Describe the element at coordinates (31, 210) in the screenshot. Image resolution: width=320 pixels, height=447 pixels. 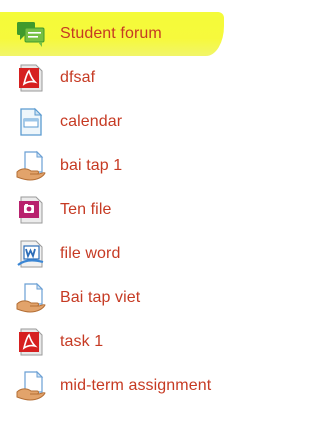
I see `image-file-icon` at that location.